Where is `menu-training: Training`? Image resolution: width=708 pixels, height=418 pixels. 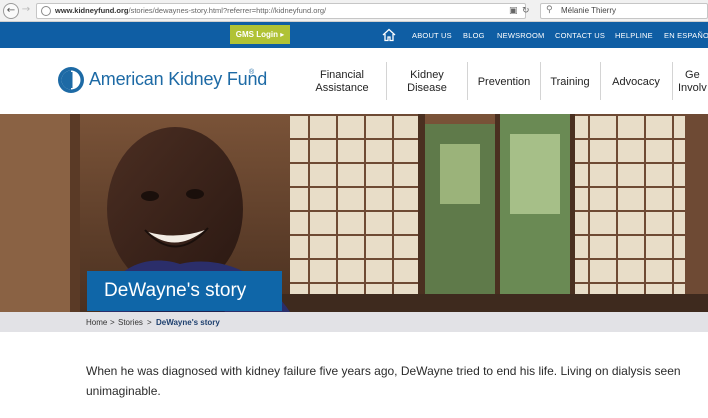 menu-training: Training is located at coordinates (570, 82).